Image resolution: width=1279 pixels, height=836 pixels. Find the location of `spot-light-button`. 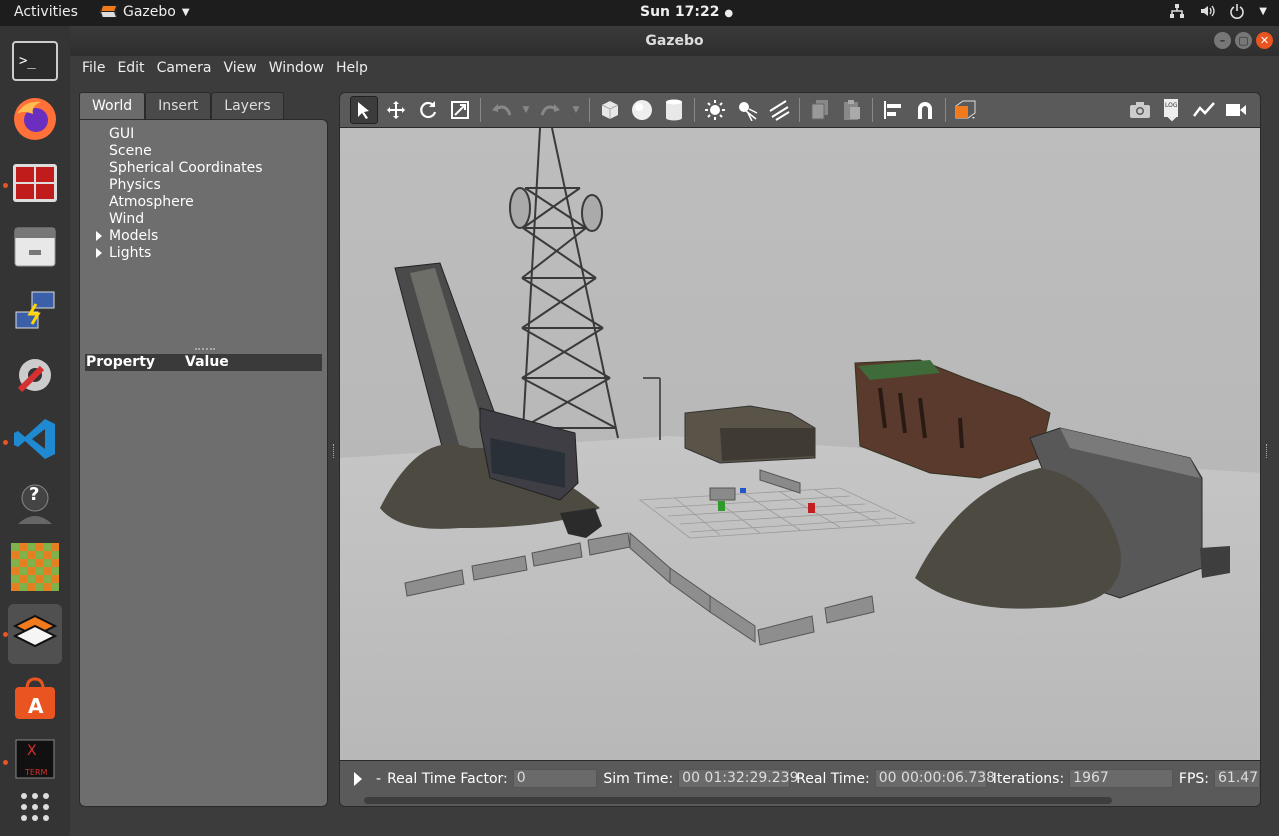

spot-light-button is located at coordinates (747, 110).